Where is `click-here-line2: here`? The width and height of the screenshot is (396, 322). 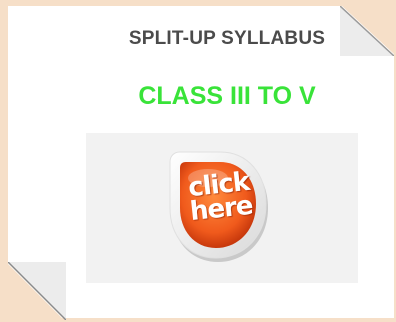
click-here-line2: here is located at coordinates (221, 209).